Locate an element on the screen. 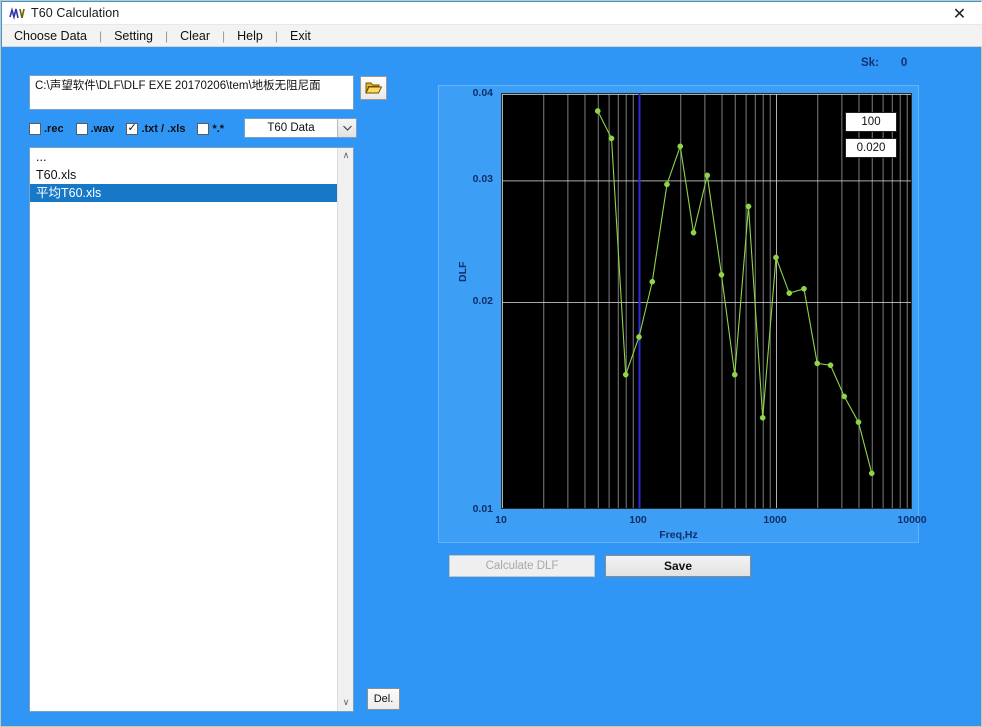 The width and height of the screenshot is (982, 727). chevron-down-icon: ∨ is located at coordinates (345, 703).